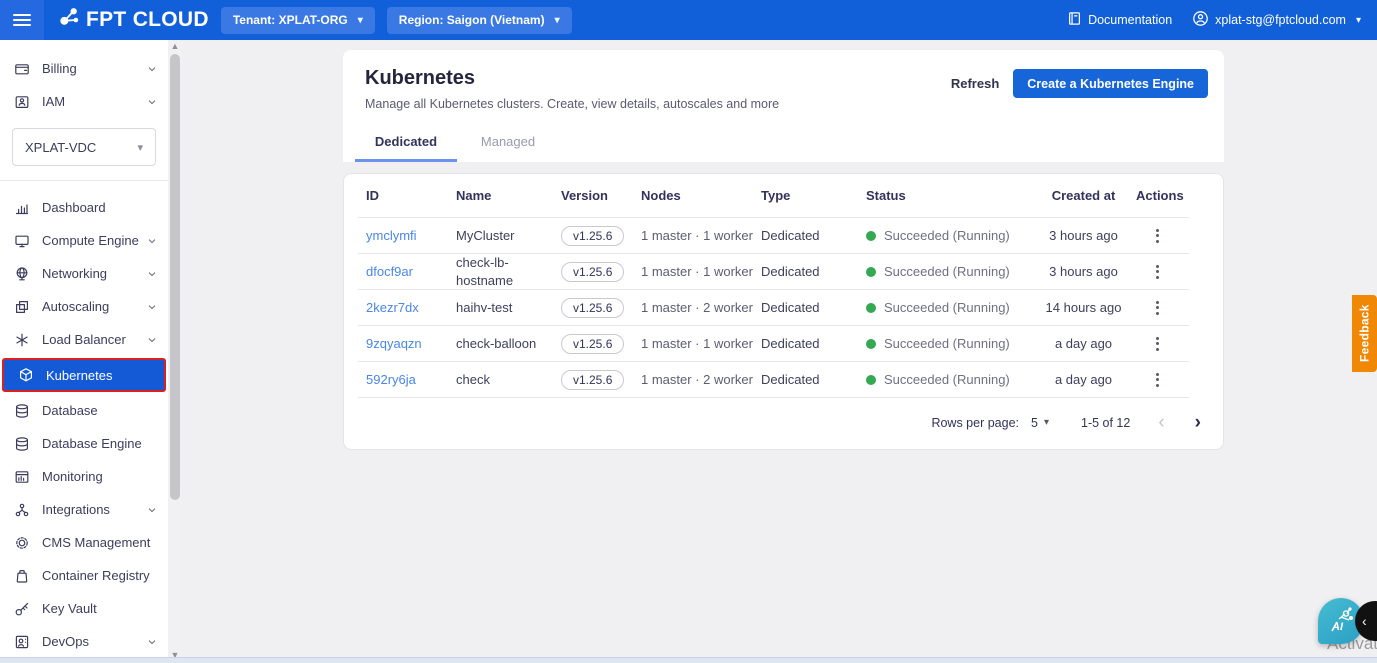  I want to click on chevron-down-icon: ▾, so click(557, 20).